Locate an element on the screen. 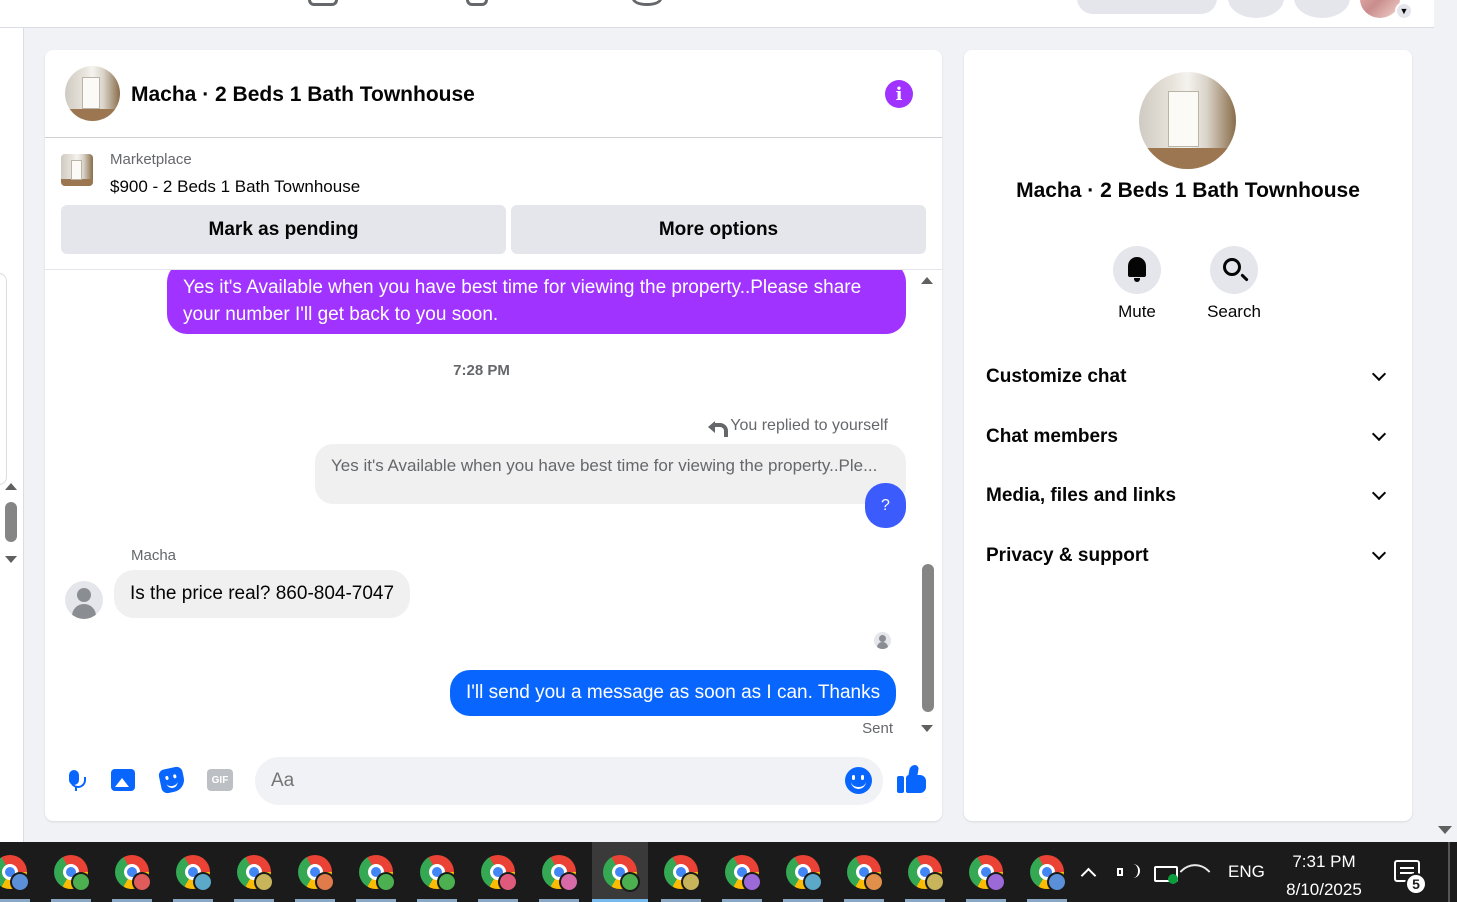 The width and height of the screenshot is (1457, 902). more-options-button: More options is located at coordinates (718, 229).